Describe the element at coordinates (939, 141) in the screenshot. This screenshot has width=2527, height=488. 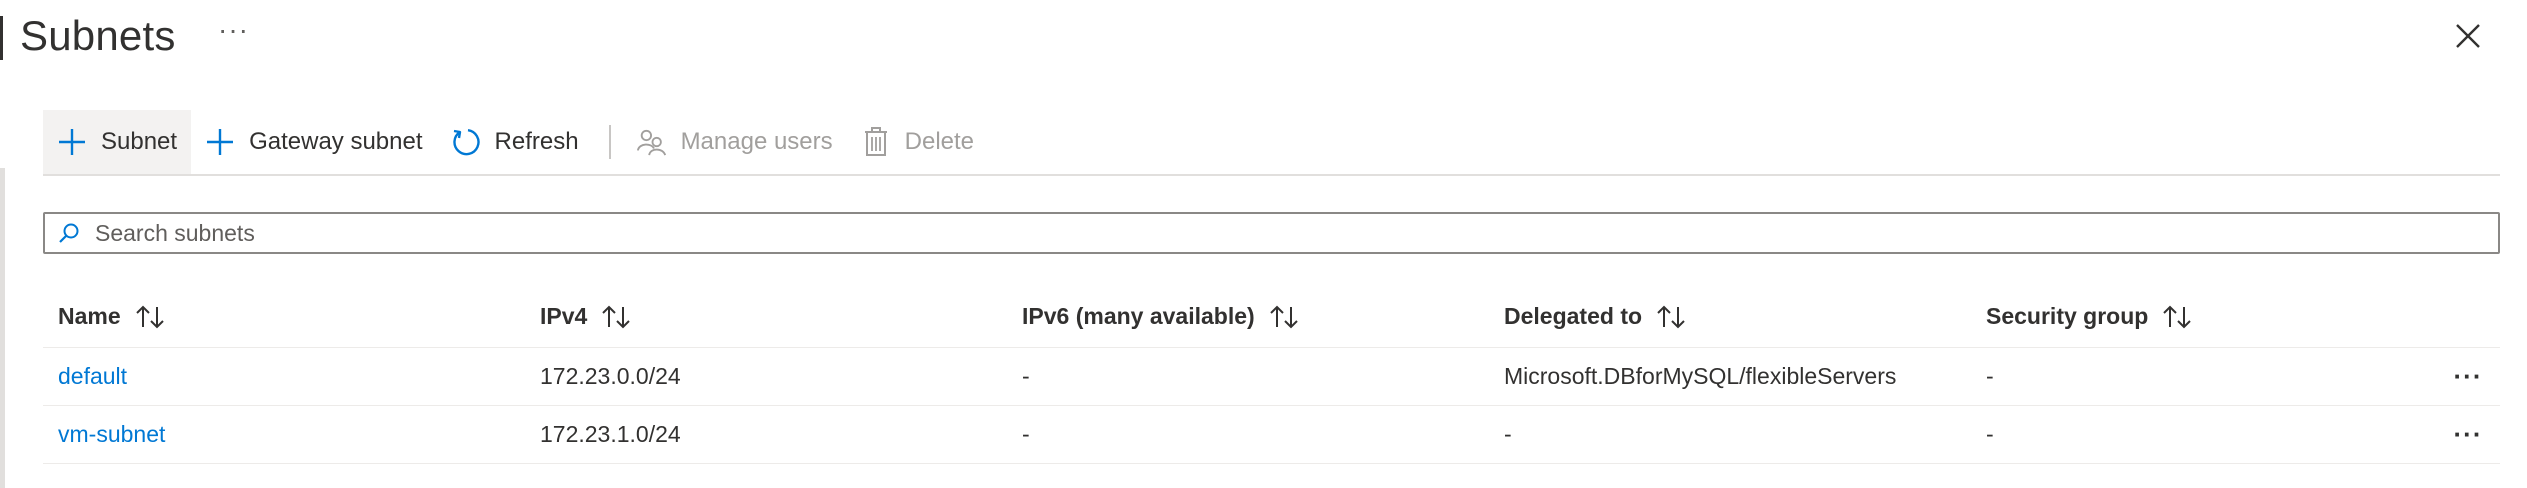
I see `delete-label: Delete` at that location.